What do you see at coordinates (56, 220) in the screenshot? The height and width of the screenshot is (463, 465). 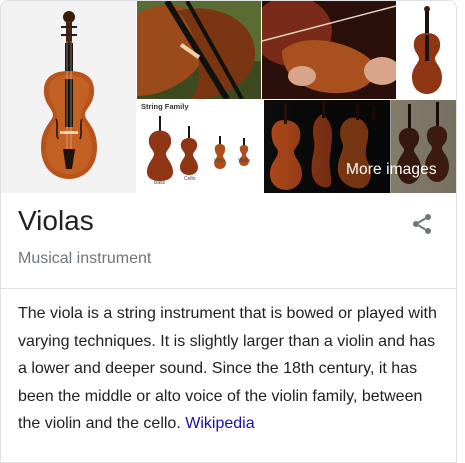 I see `panel-title: Violas` at bounding box center [56, 220].